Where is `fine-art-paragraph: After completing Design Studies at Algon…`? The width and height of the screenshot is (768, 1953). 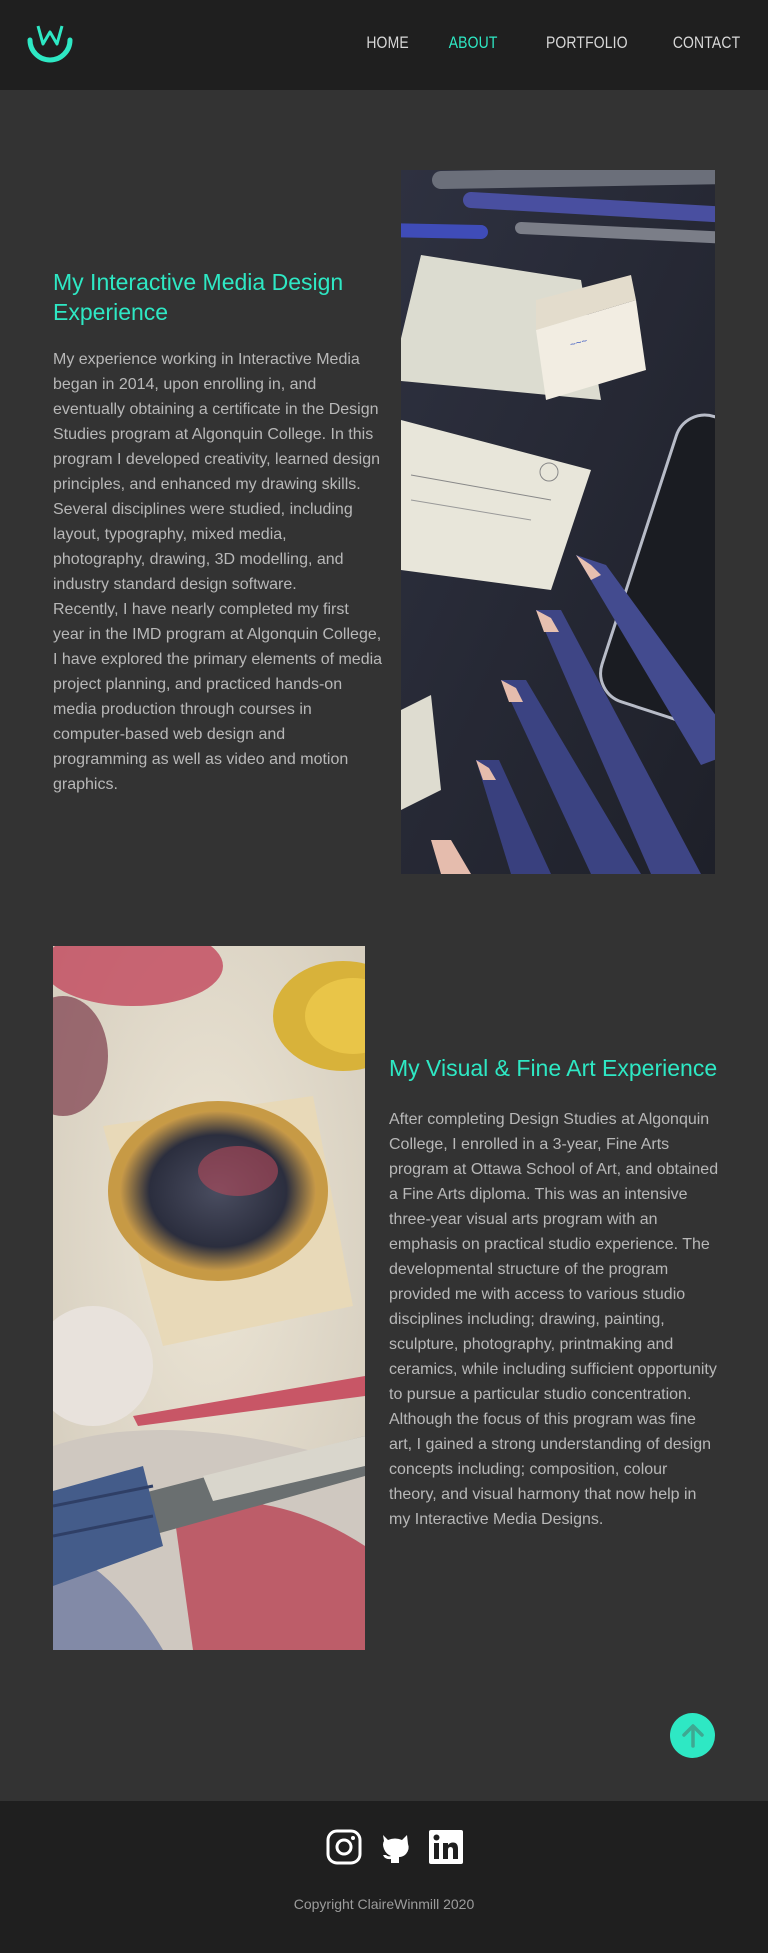 fine-art-paragraph: After completing Design Studies at Algon… is located at coordinates (554, 1319).